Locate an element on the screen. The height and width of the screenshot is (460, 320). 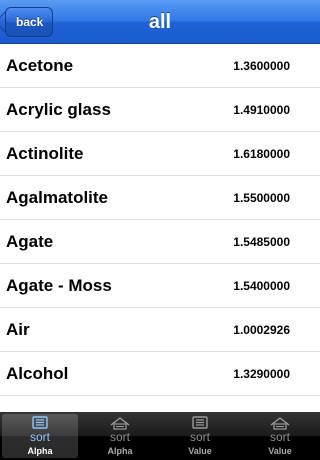
list-item: Agalmatolite 1.5500000 is located at coordinates (160, 198).